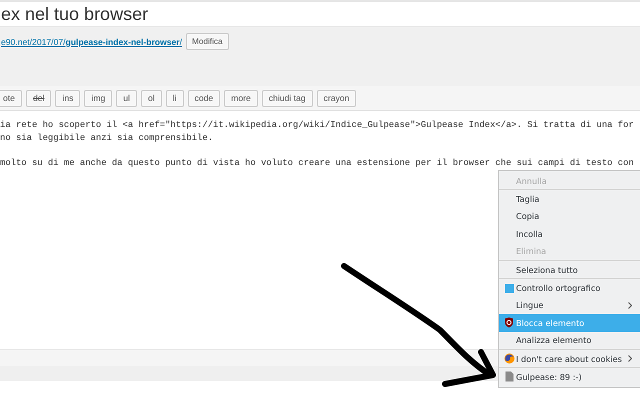 The height and width of the screenshot is (400, 640). What do you see at coordinates (509, 322) in the screenshot?
I see `shield-icon` at bounding box center [509, 322].